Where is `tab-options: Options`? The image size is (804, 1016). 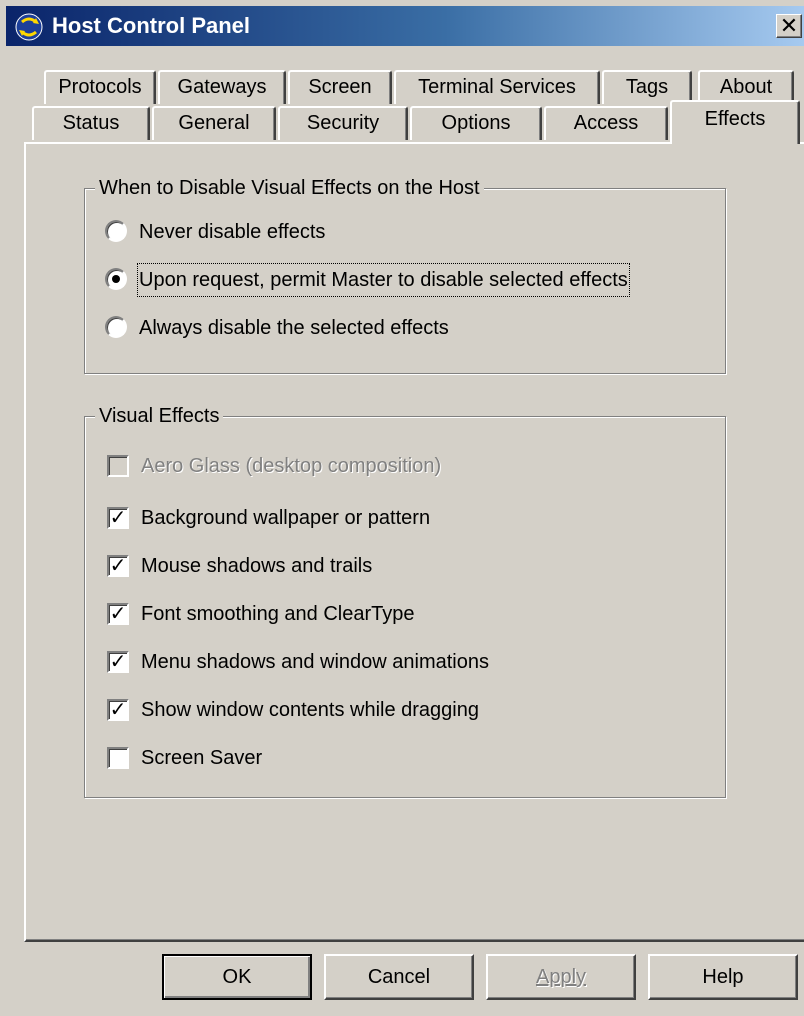 tab-options: Options is located at coordinates (476, 123).